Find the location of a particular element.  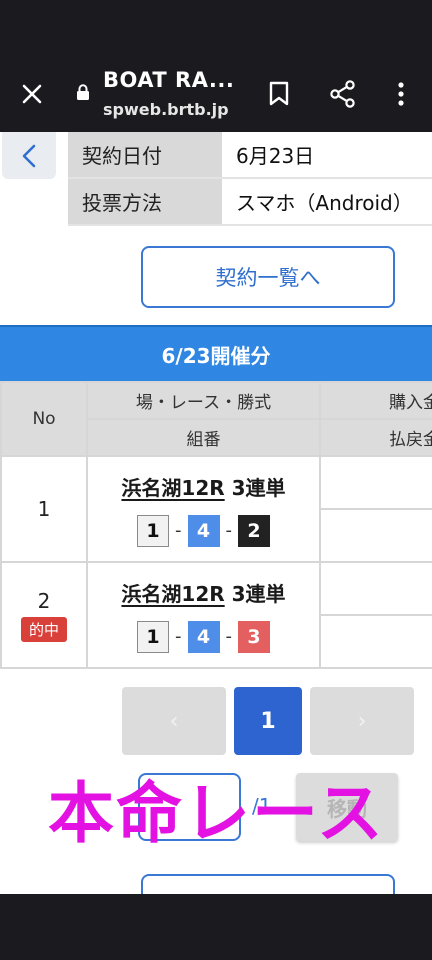

row-number-cell: 1 is located at coordinates (44, 509).